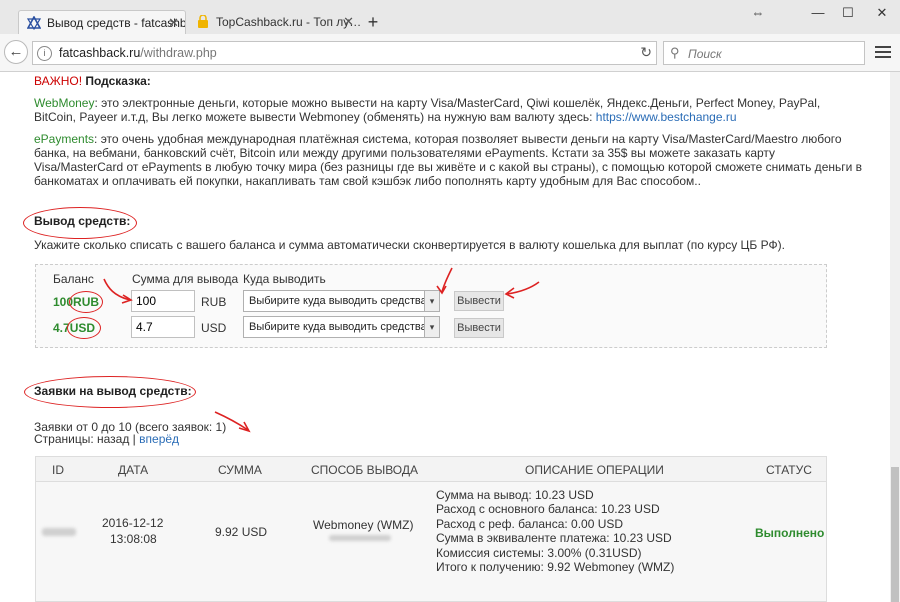 Image resolution: width=900 pixels, height=602 pixels. I want to click on new-tab-button: +, so click(373, 22).